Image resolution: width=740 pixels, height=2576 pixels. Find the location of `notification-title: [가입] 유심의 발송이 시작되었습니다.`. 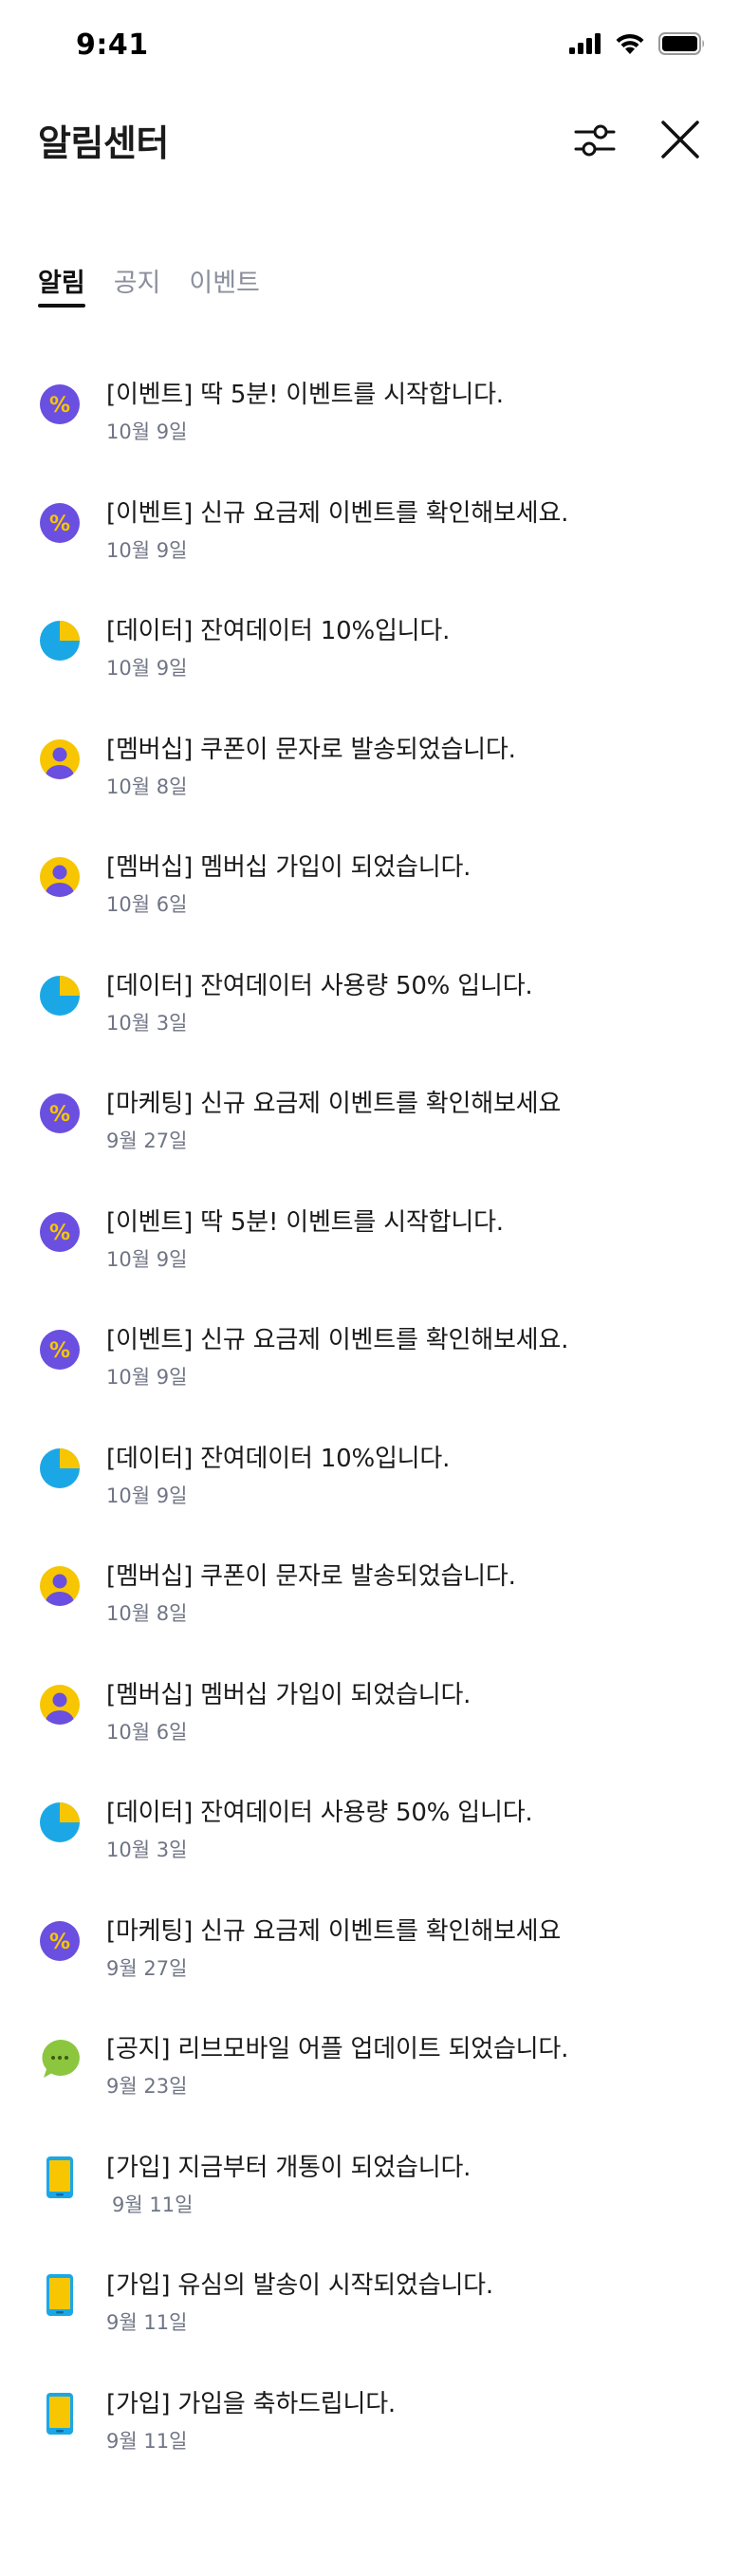

notification-title: [가입] 유심의 발송이 시작되었습니다. is located at coordinates (299, 2285).